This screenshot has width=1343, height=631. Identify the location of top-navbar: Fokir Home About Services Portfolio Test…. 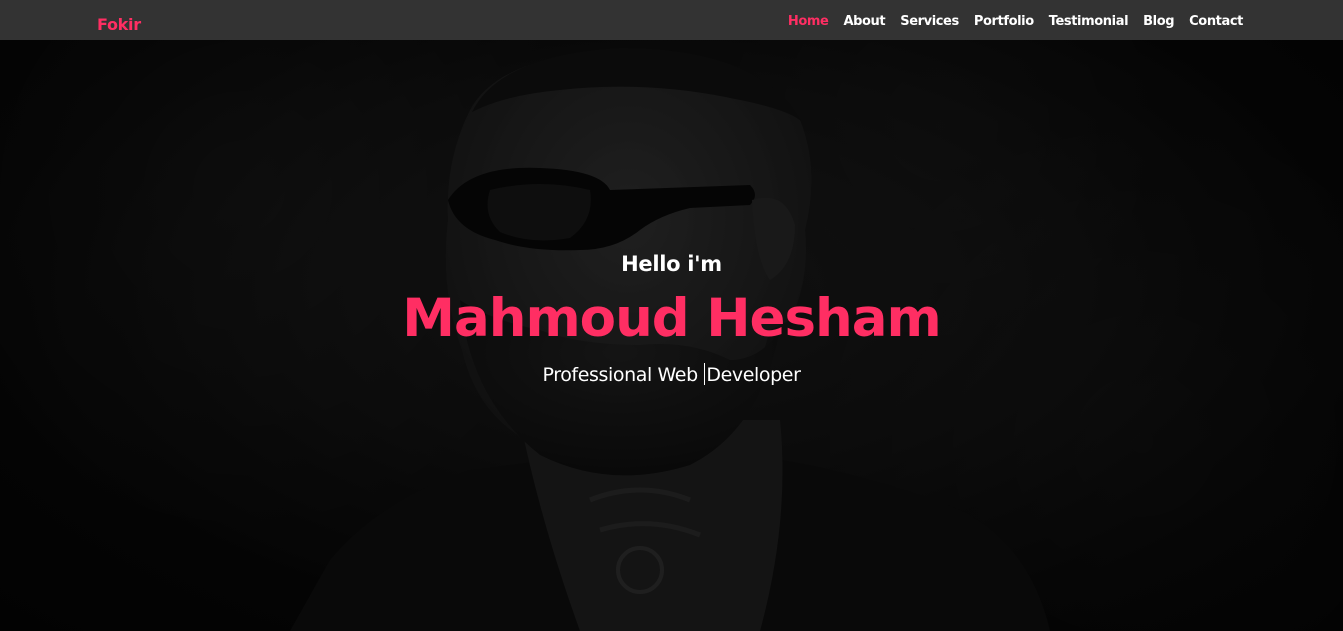
(671, 20).